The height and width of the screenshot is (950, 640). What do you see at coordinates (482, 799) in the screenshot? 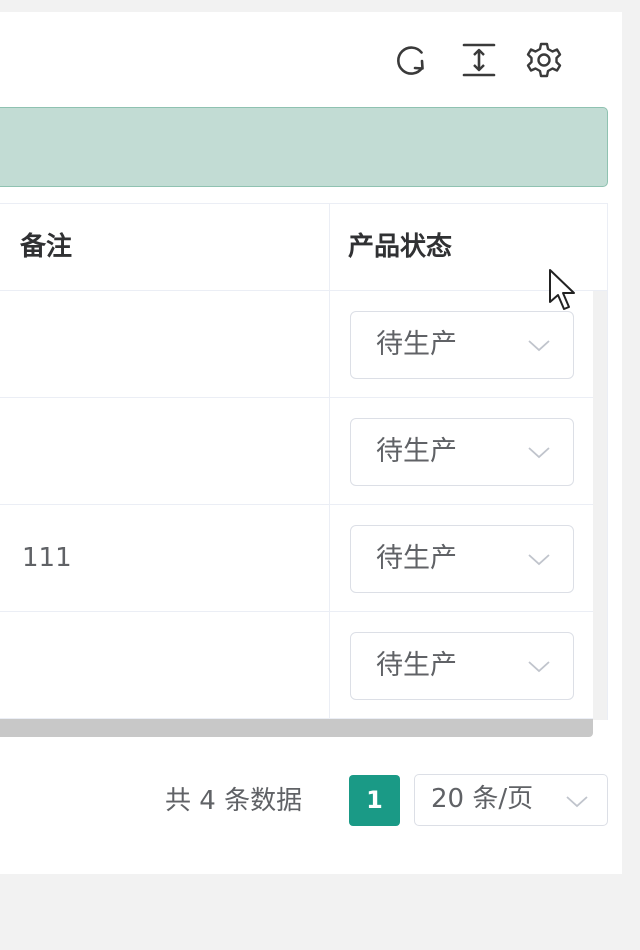
I see `page-size-value: 20 条/页` at bounding box center [482, 799].